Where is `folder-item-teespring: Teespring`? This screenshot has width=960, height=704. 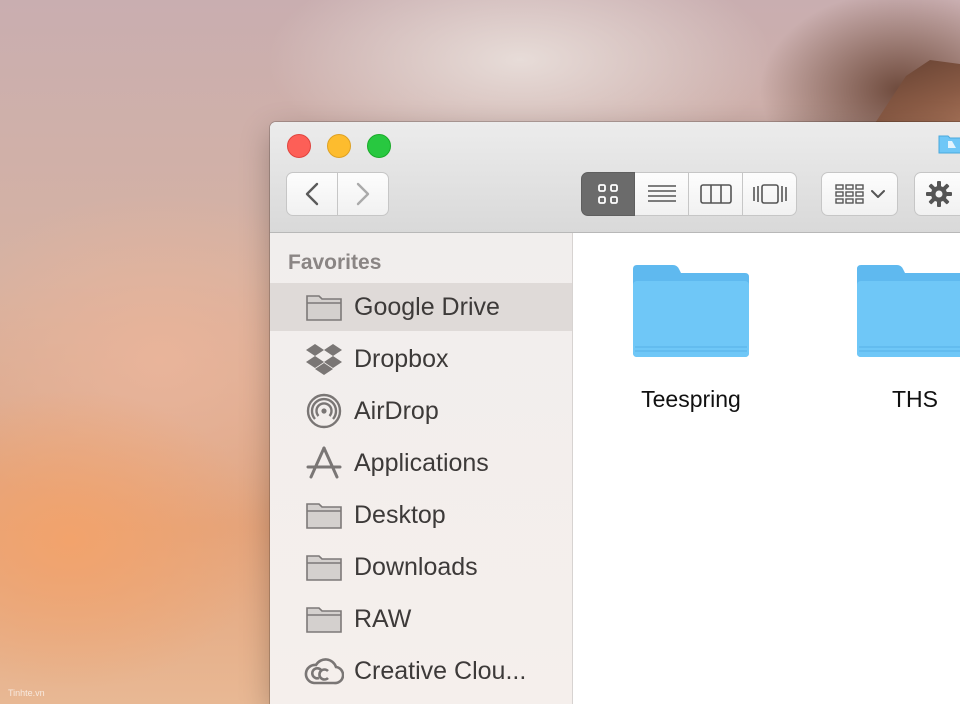
folder-item-teespring: Teespring is located at coordinates (691, 338).